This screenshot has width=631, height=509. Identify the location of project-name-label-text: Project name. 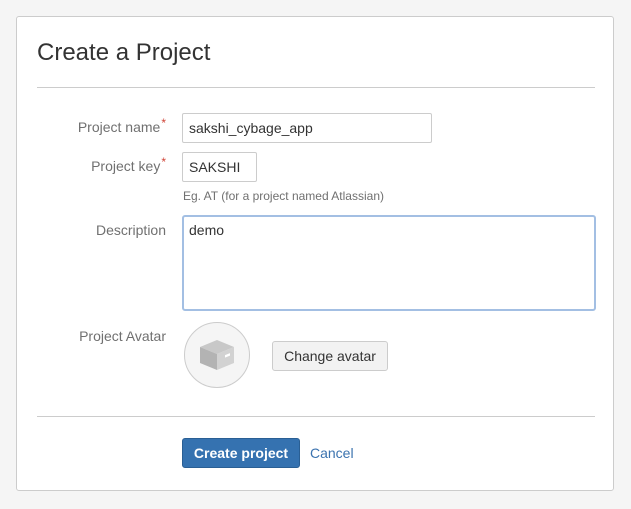
(119, 127).